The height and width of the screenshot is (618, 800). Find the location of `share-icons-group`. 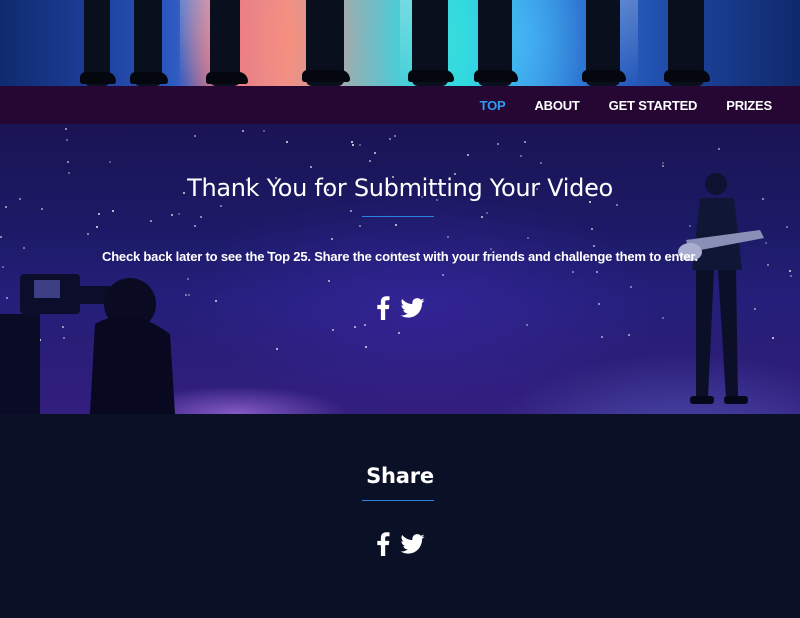

share-icons-group is located at coordinates (400, 308).